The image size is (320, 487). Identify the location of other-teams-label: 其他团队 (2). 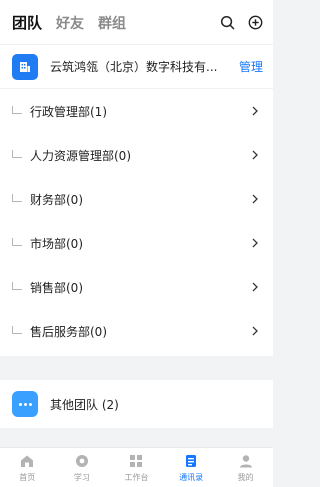
(84, 404).